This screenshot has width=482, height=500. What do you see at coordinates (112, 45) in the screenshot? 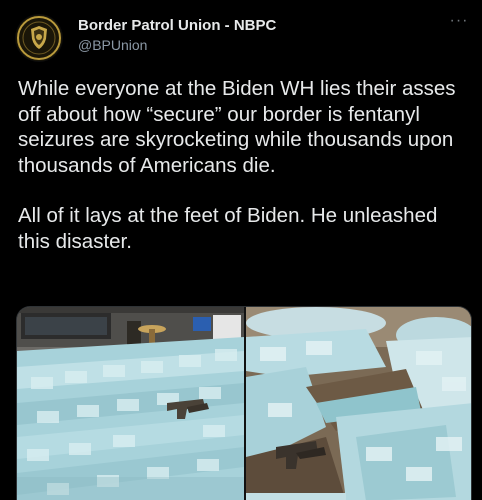
I see `handle: @BPUnion` at bounding box center [112, 45].